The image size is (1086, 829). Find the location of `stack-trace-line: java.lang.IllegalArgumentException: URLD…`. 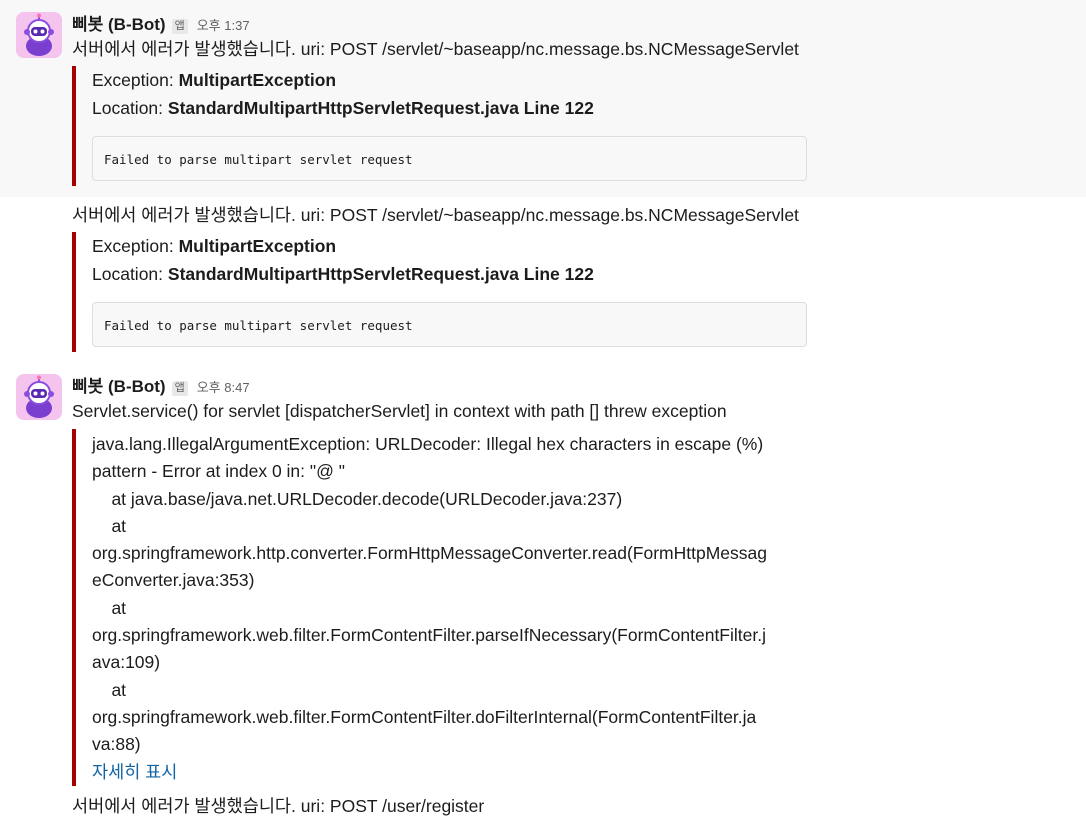

stack-trace-line: java.lang.IllegalArgumentException: URLD… is located at coordinates (428, 444).